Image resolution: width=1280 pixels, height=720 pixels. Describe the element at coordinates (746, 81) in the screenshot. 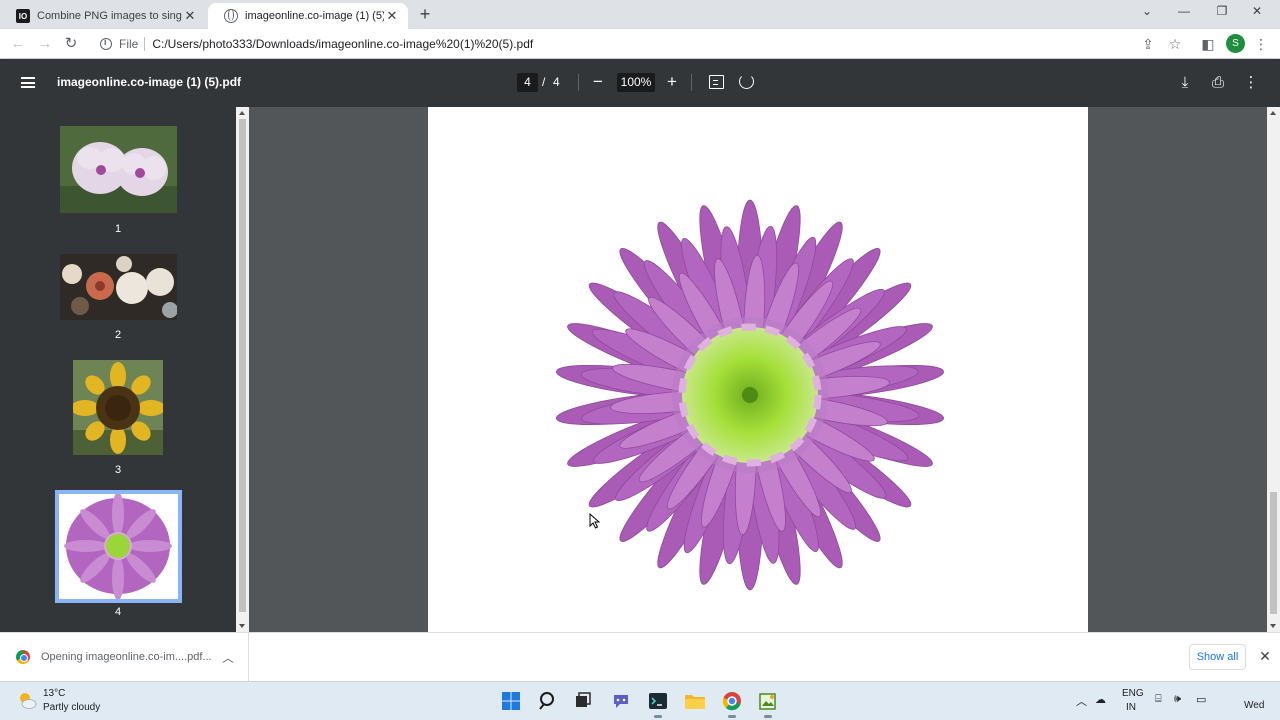

I see `rotate-icon` at that location.